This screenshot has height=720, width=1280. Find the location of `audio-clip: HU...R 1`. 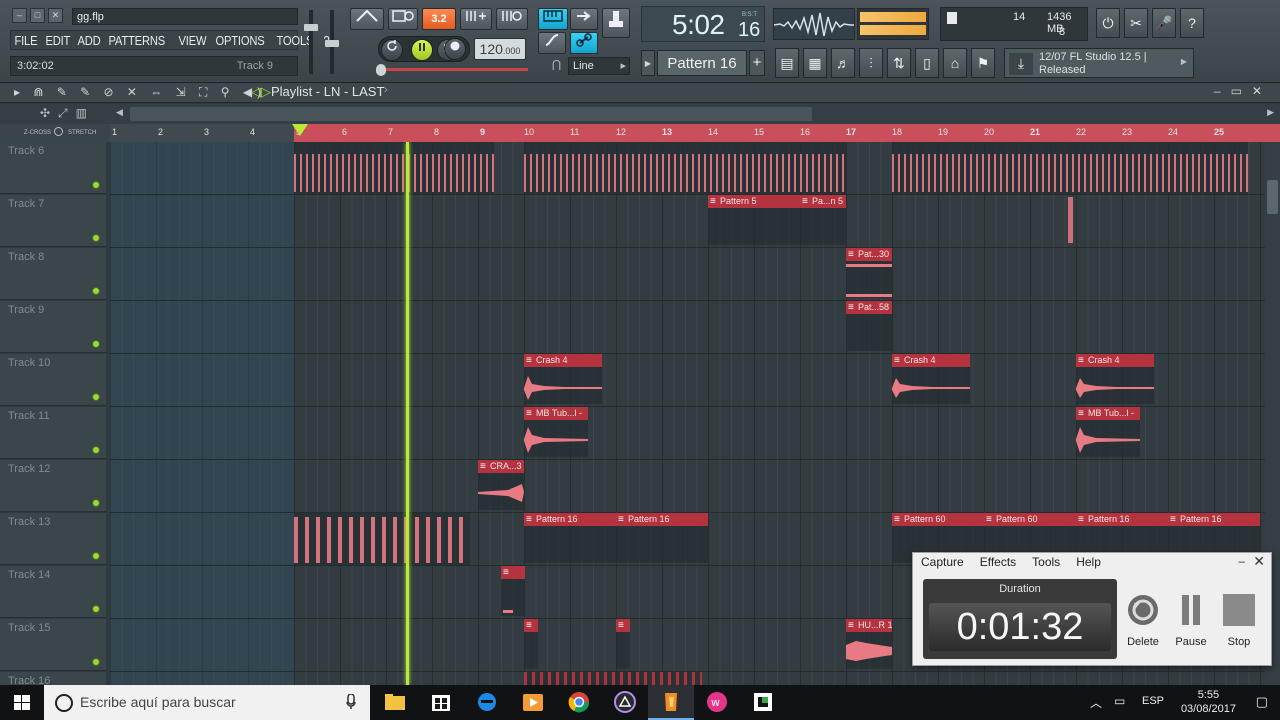

audio-clip: HU...R 1 is located at coordinates (869, 644).